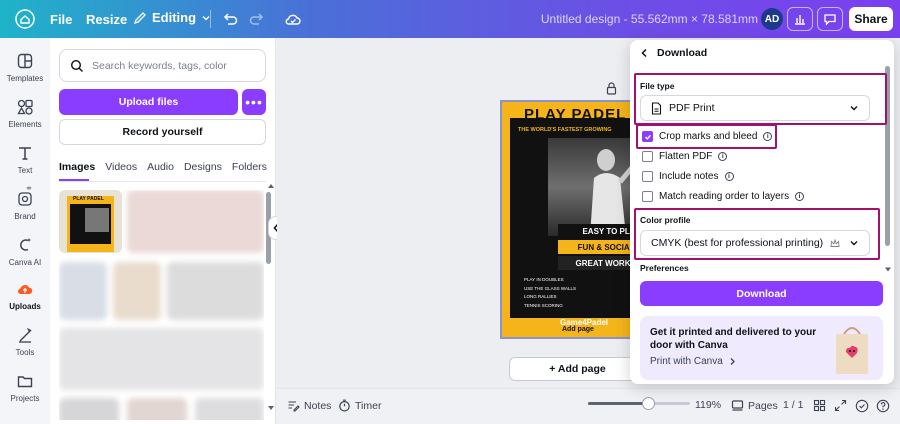 The width and height of the screenshot is (900, 424). Describe the element at coordinates (254, 102) in the screenshot. I see `more-options-button: •••` at that location.